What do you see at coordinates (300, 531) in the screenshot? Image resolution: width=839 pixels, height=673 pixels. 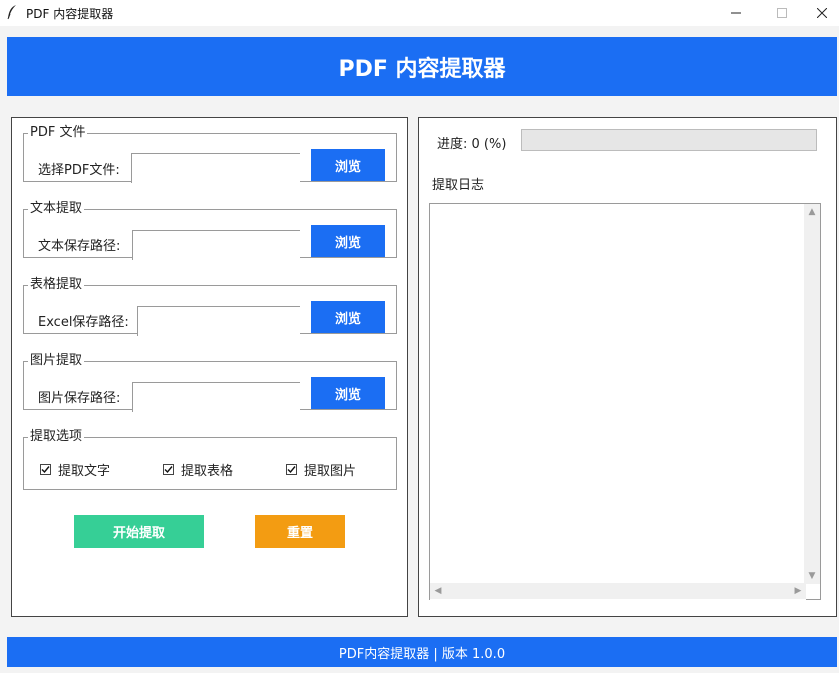 I see `reset-button: 重置` at bounding box center [300, 531].